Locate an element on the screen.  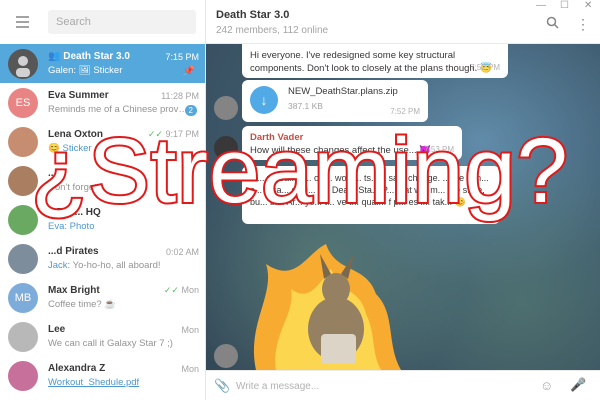
pin-icon: 📌 is located at coordinates (188, 71).